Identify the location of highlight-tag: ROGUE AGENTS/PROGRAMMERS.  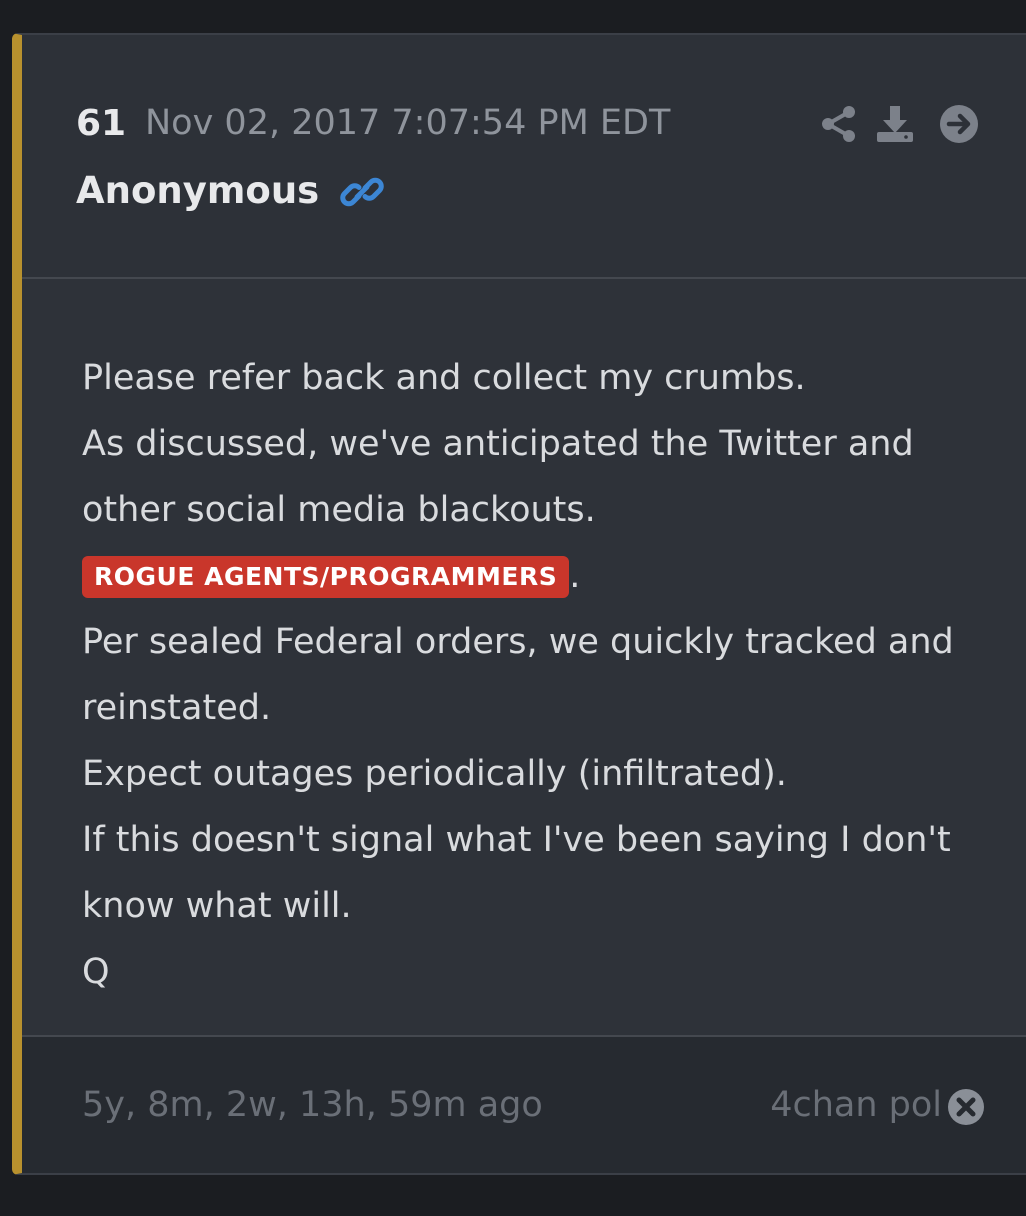
(326, 577).